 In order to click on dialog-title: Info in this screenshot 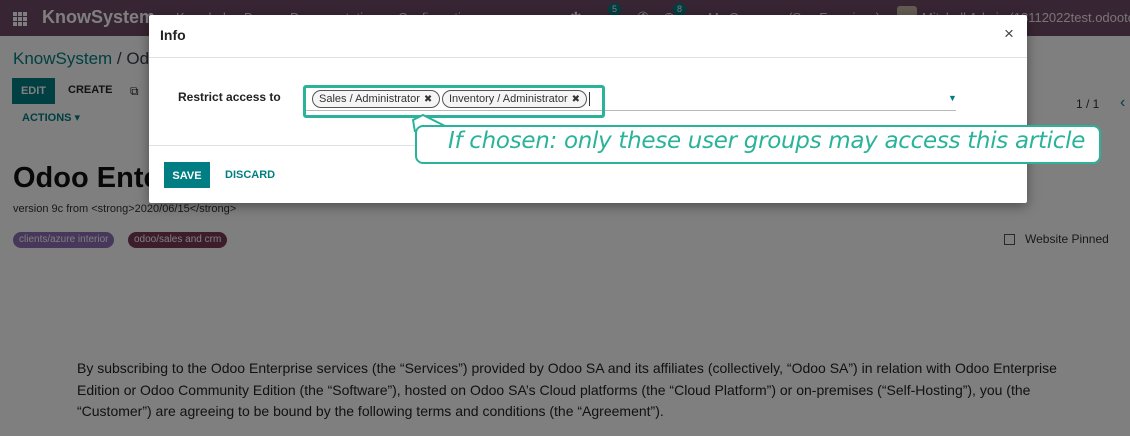, I will do `click(173, 35)`.